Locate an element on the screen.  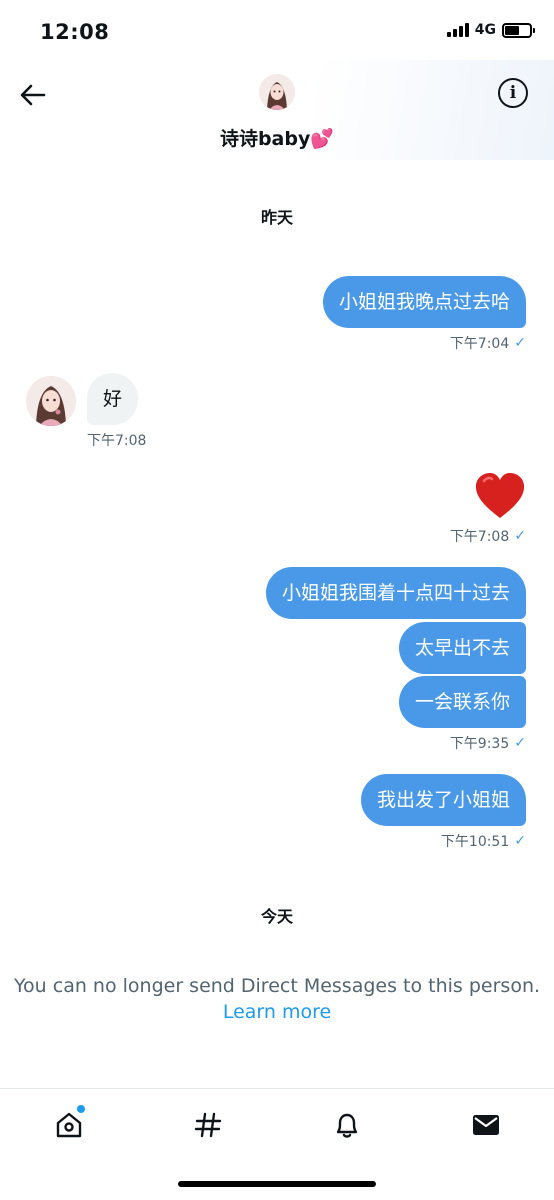
status-bar: 12:08 4G is located at coordinates (277, 32).